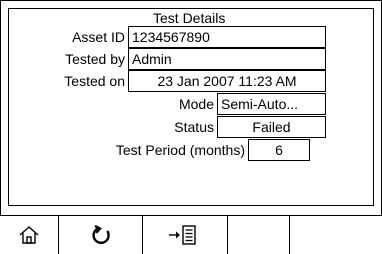 The width and height of the screenshot is (382, 254). Describe the element at coordinates (189, 18) in the screenshot. I see `panel-title: Test Details` at that location.